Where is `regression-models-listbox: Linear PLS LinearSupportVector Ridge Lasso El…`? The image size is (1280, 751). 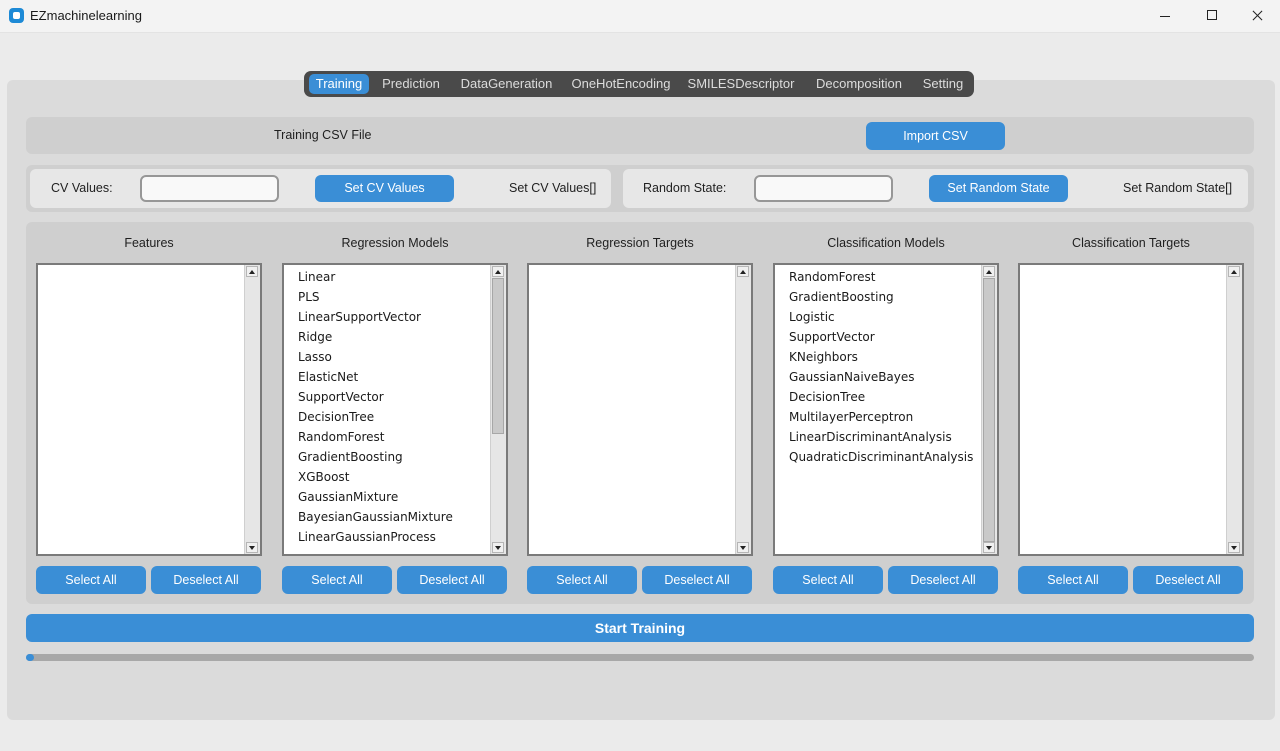 regression-models-listbox: Linear PLS LinearSupportVector Ridge Lasso El… is located at coordinates (395, 409).